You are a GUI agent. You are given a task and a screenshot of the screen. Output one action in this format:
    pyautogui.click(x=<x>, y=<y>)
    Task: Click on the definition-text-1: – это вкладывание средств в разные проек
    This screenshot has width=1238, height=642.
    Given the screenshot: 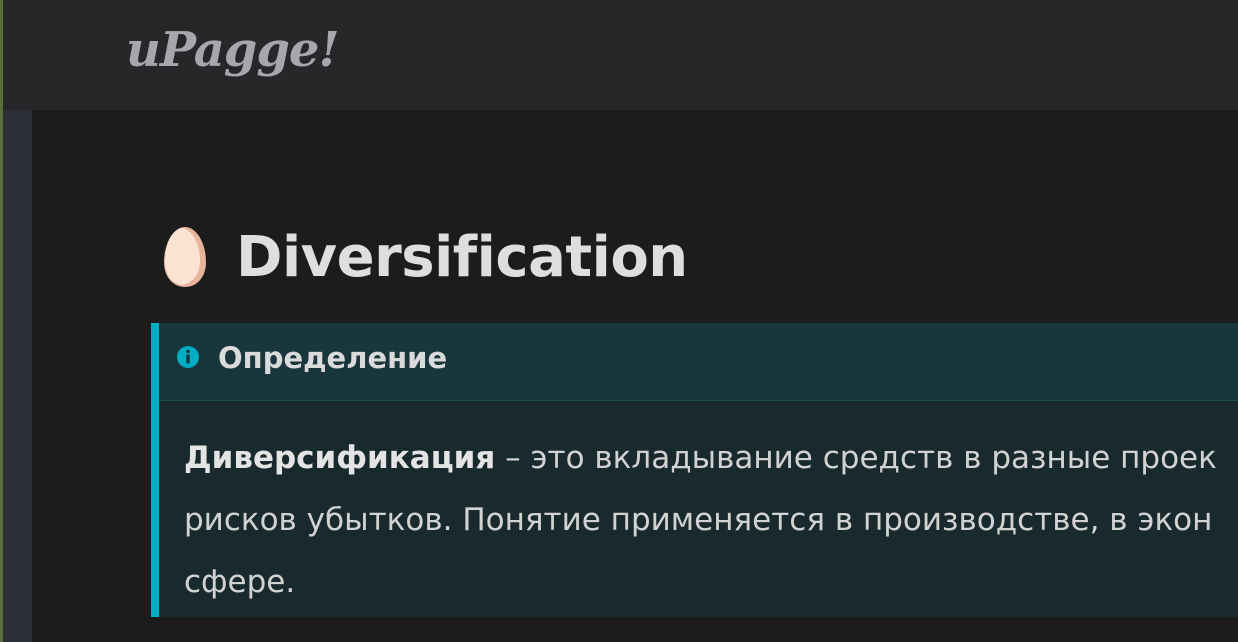 What is the action you would take?
    pyautogui.click(x=856, y=458)
    